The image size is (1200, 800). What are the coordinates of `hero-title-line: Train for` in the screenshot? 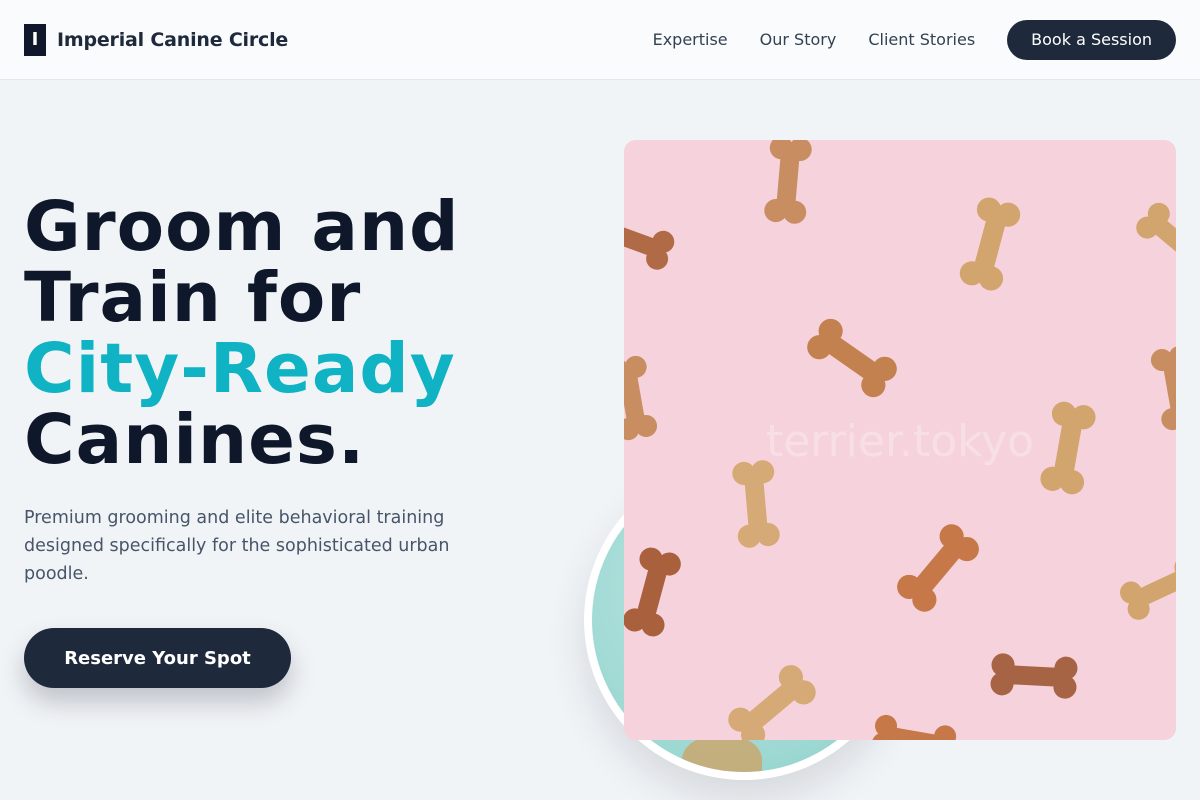 It's located at (193, 298).